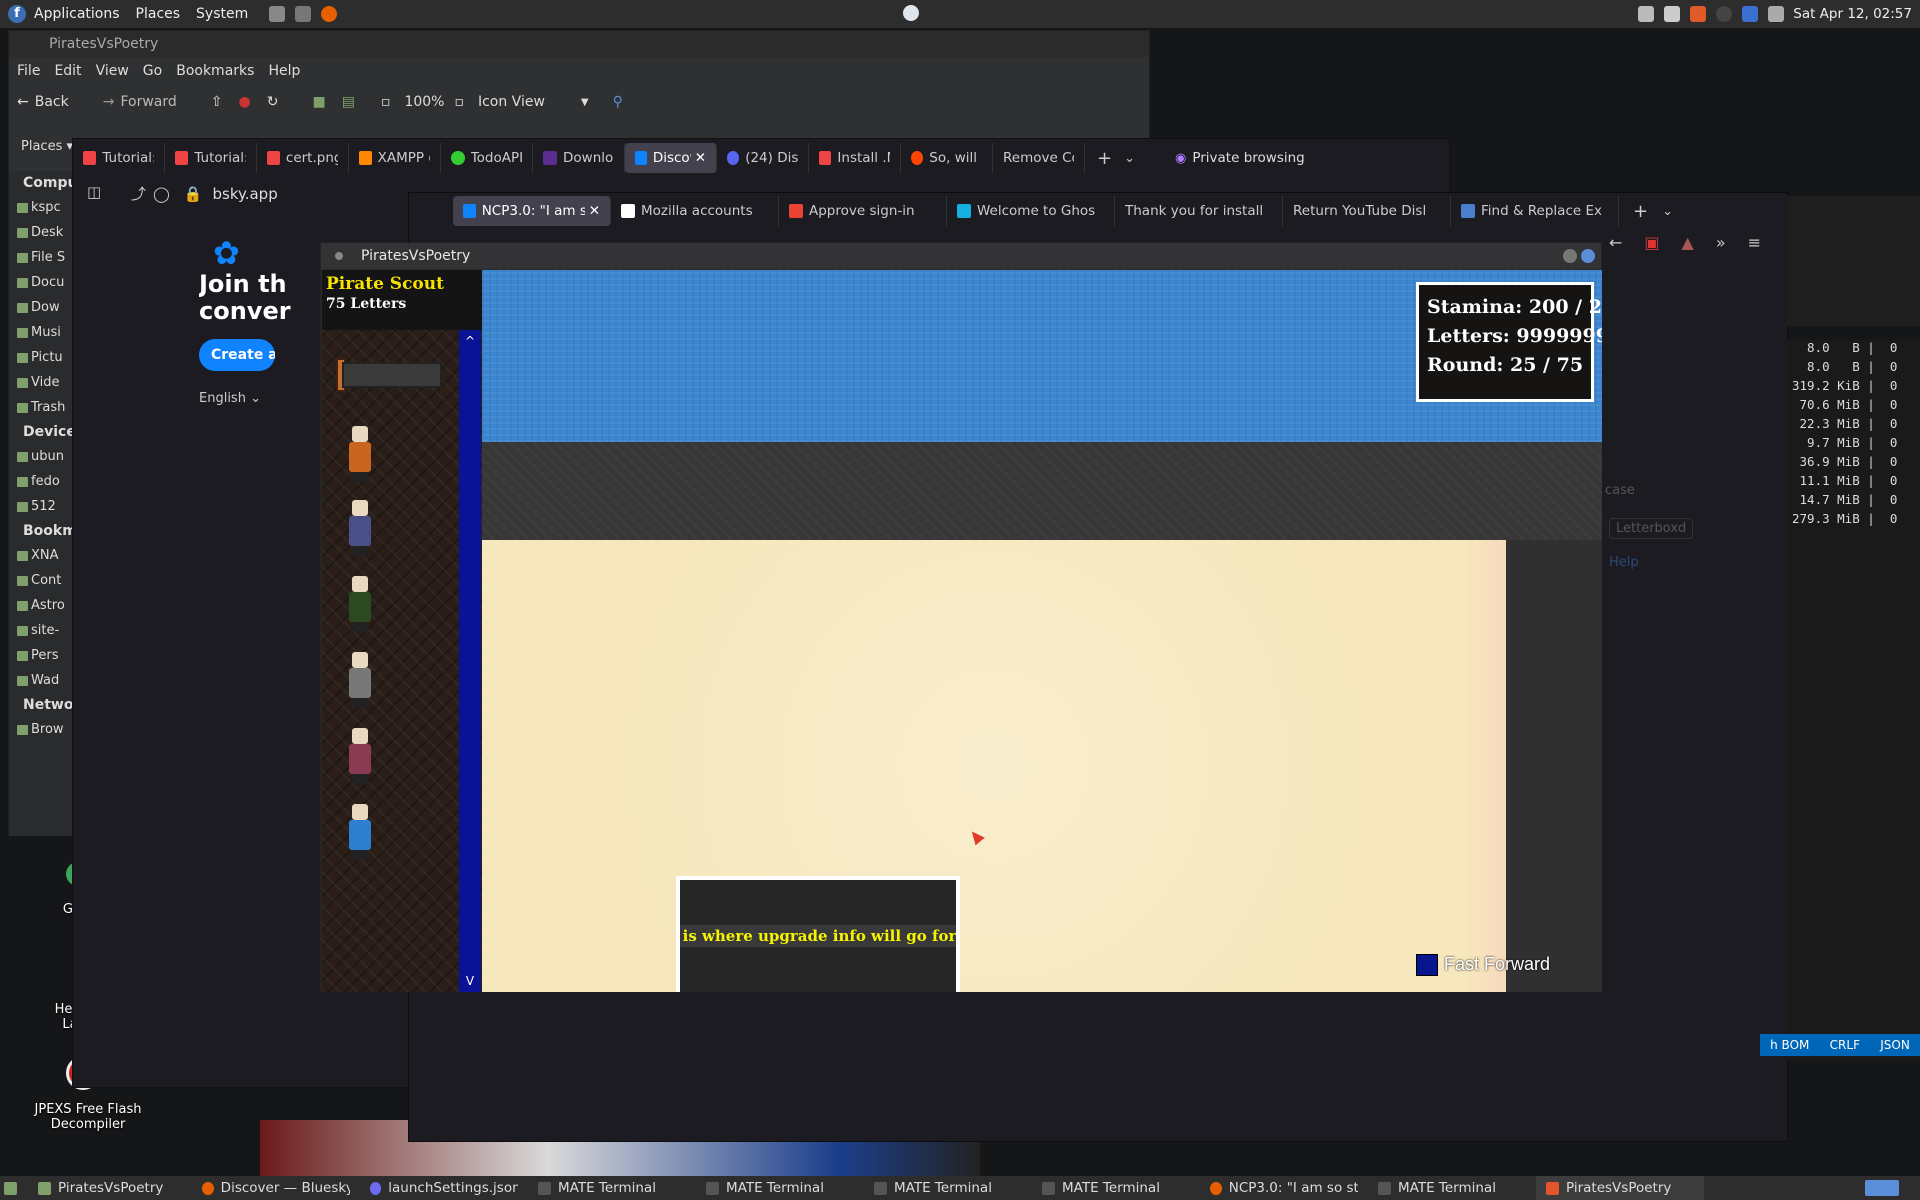 Image resolution: width=1920 pixels, height=1200 pixels. I want to click on tab: cert.png, so click(303, 158).